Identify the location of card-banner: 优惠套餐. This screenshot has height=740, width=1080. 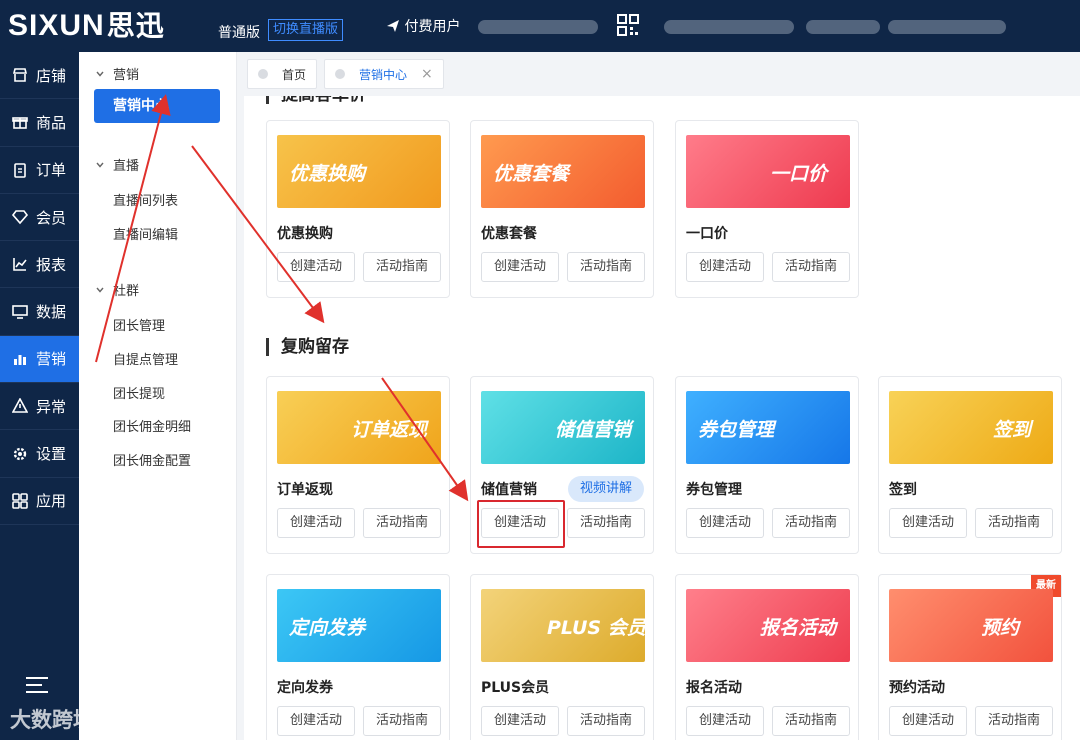
(563, 171).